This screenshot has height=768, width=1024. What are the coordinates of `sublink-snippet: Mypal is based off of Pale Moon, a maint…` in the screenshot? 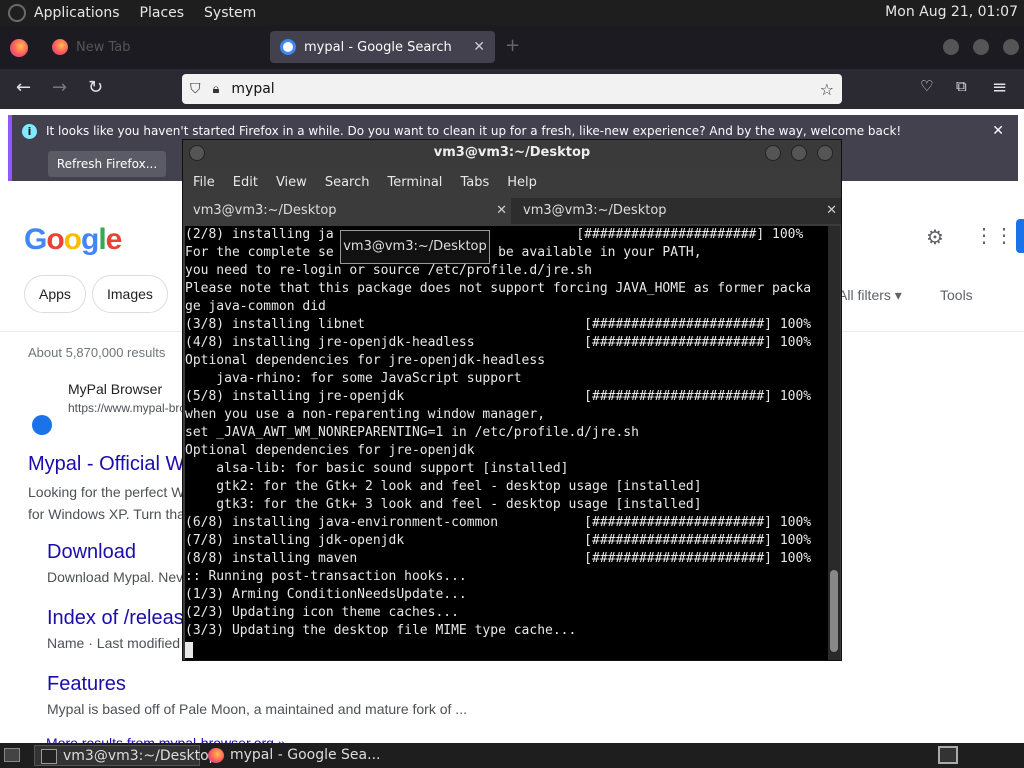 It's located at (257, 709).